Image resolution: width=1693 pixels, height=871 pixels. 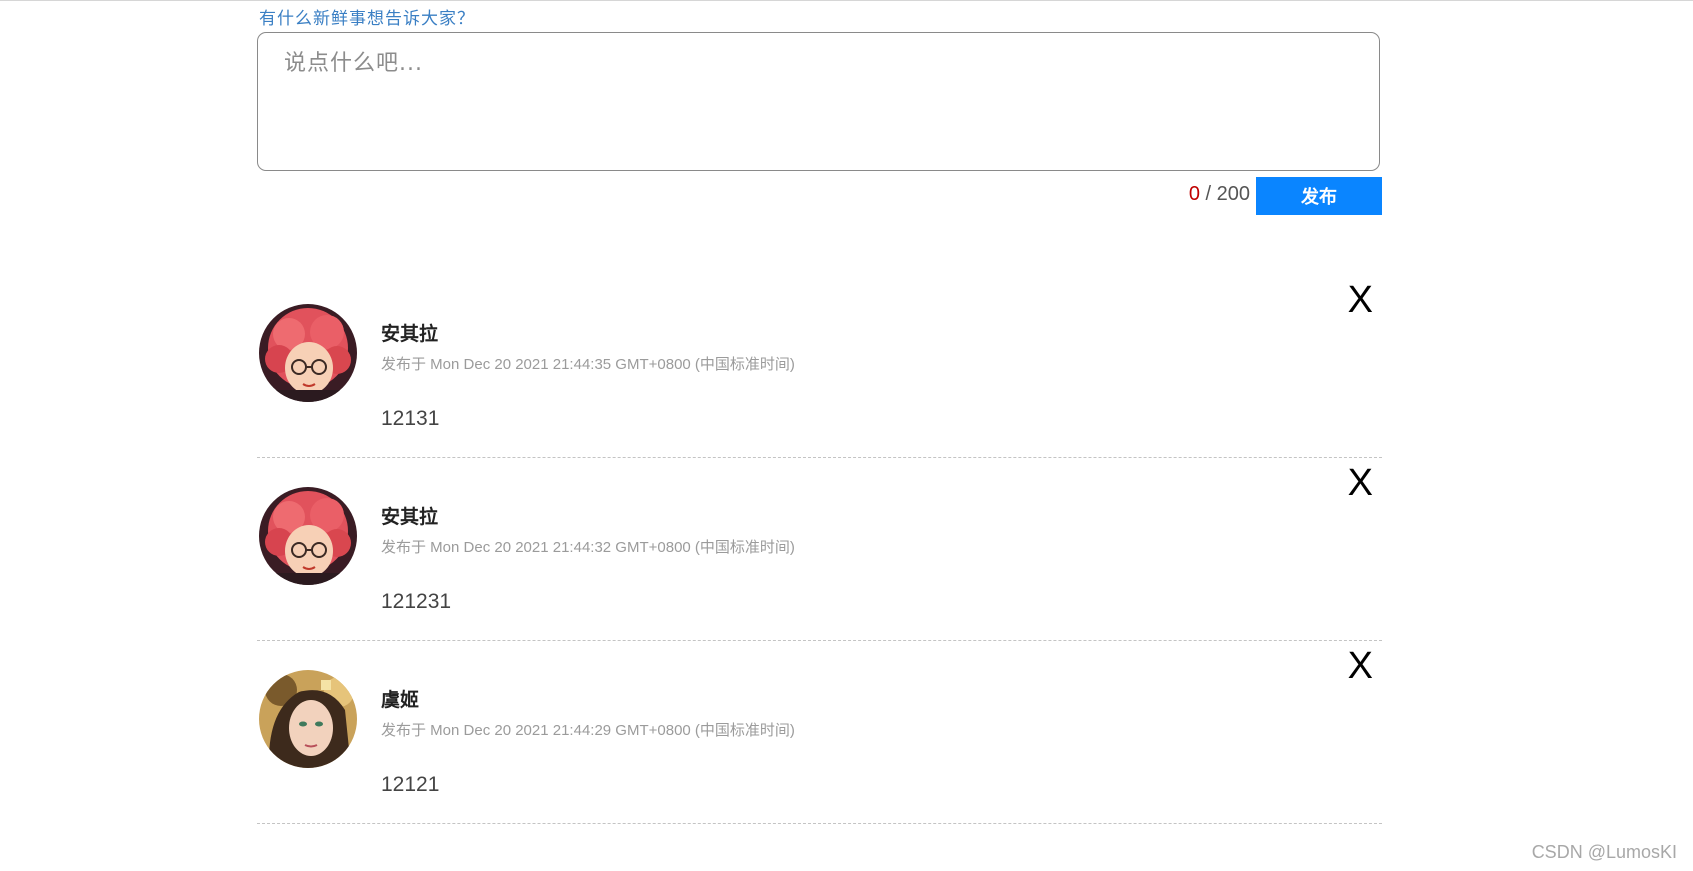 I want to click on post-content: 12131, so click(x=410, y=418).